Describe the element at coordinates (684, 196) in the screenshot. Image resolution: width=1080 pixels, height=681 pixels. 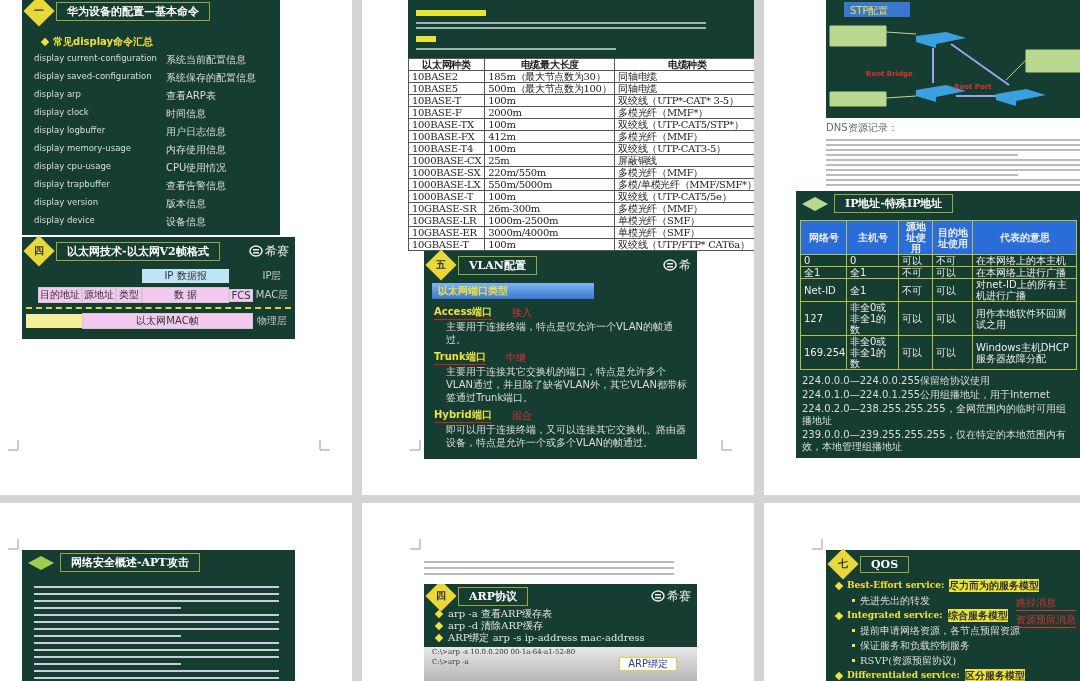
I see `table-cell: 双绞线（UTP-CAT5/5e）` at that location.